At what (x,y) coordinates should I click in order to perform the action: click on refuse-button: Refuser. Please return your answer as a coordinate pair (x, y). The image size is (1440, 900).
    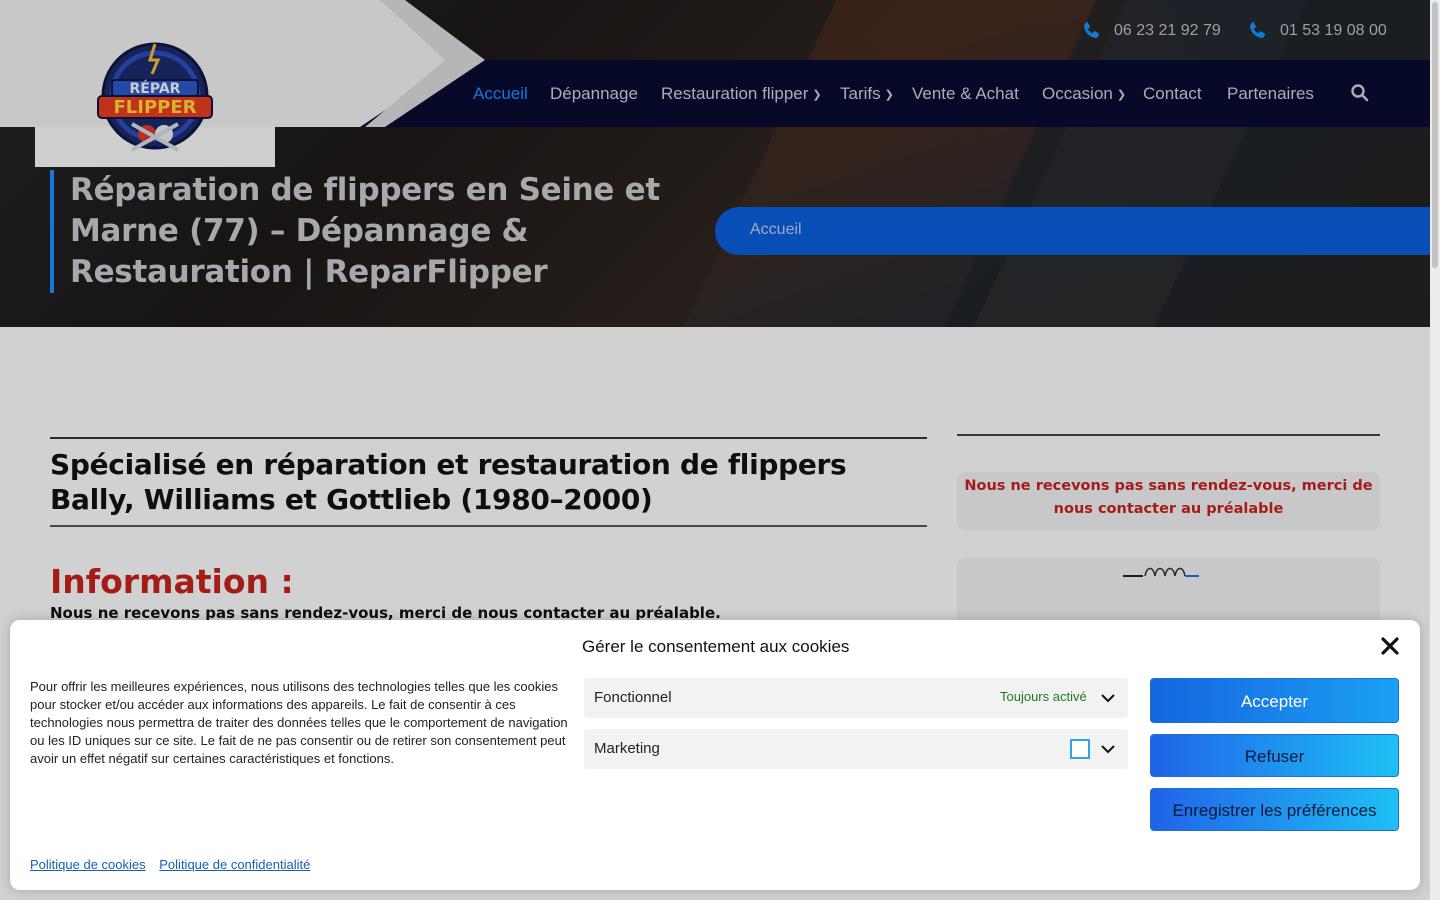
    Looking at the image, I should click on (1274, 755).